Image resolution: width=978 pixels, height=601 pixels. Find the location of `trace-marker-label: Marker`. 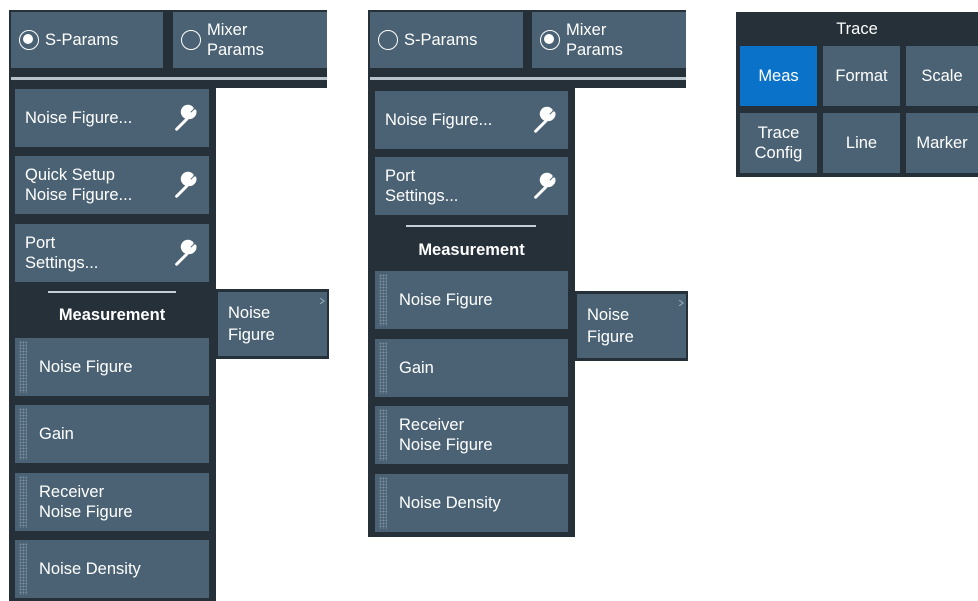

trace-marker-label: Marker is located at coordinates (942, 143).